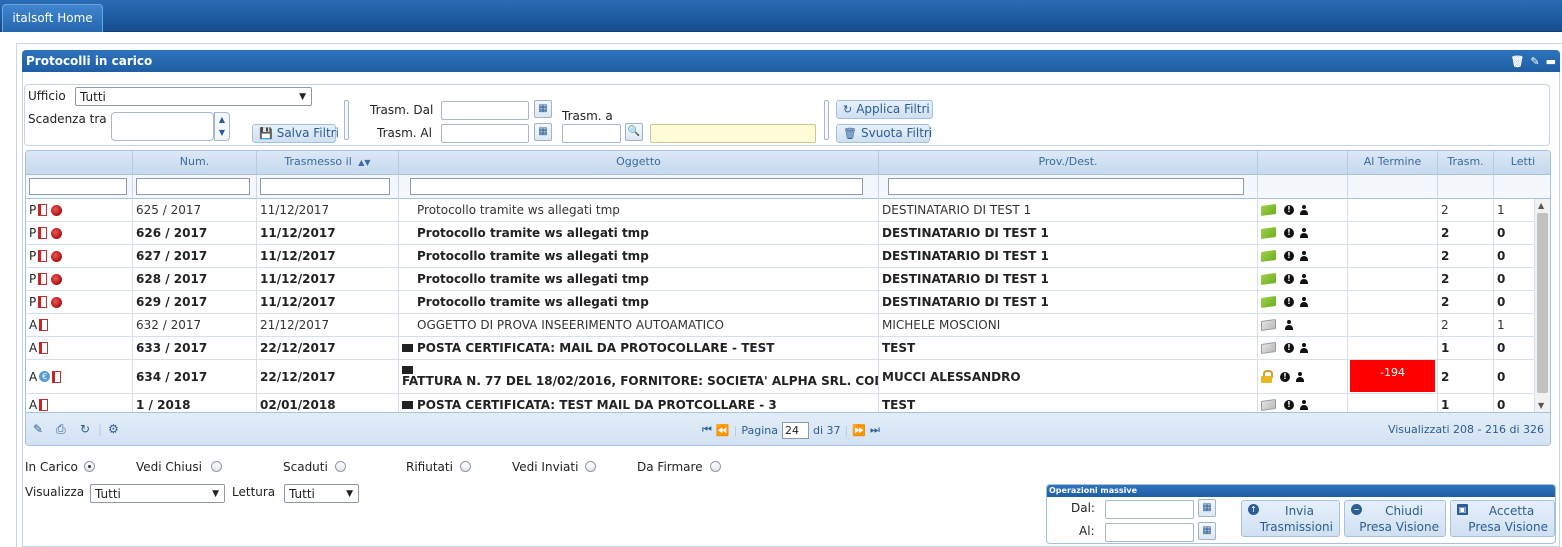 The width and height of the screenshot is (1562, 547). What do you see at coordinates (634, 132) in the screenshot?
I see `search-icon: 🔍` at bounding box center [634, 132].